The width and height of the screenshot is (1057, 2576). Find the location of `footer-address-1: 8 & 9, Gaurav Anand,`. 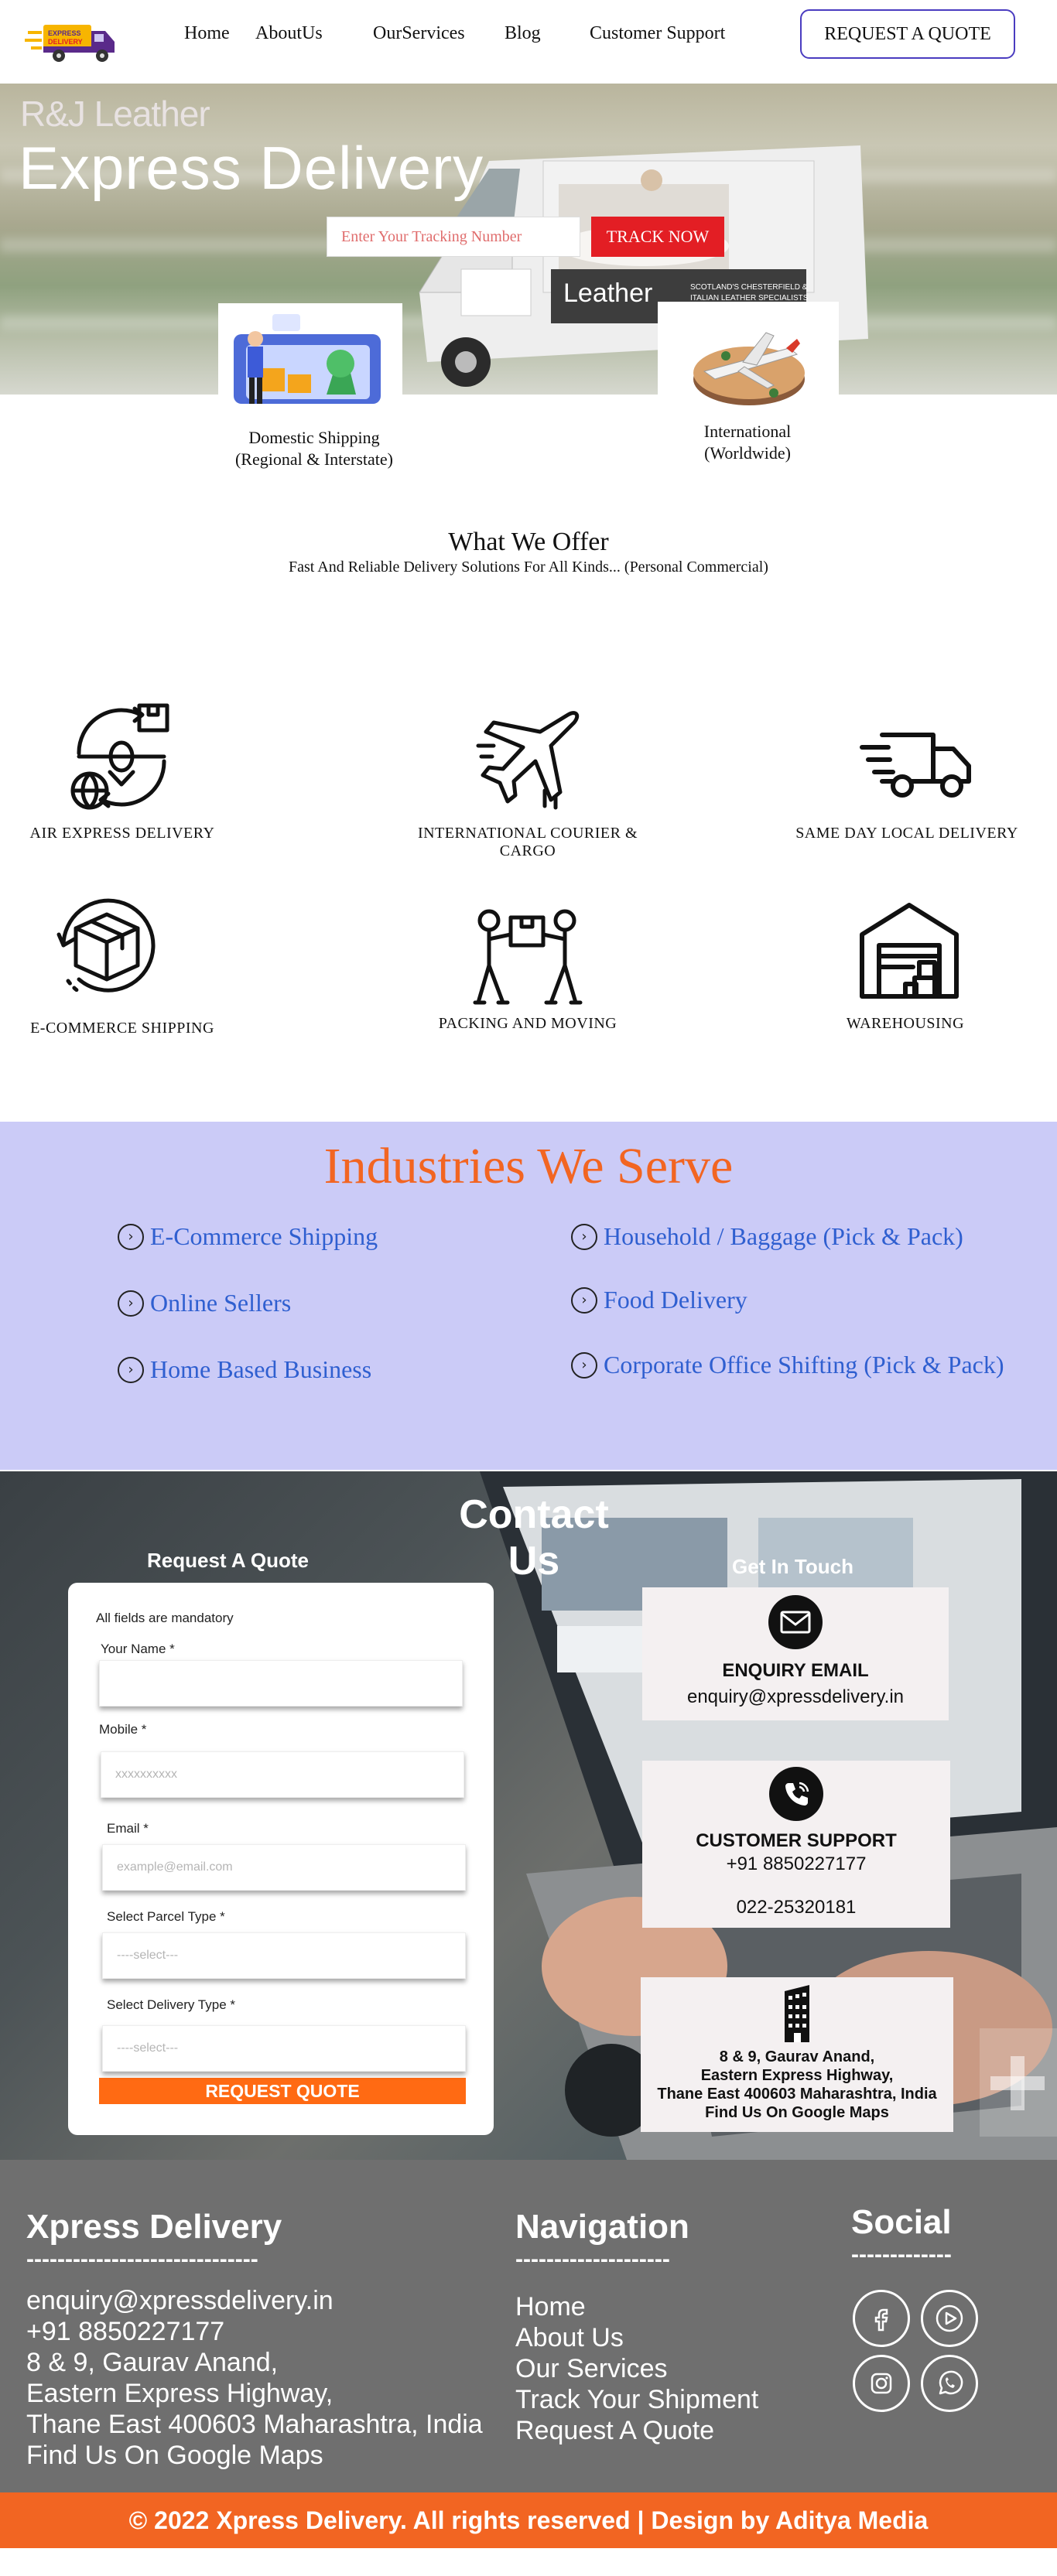

footer-address-1: 8 & 9, Gaurav Anand, is located at coordinates (152, 2362).